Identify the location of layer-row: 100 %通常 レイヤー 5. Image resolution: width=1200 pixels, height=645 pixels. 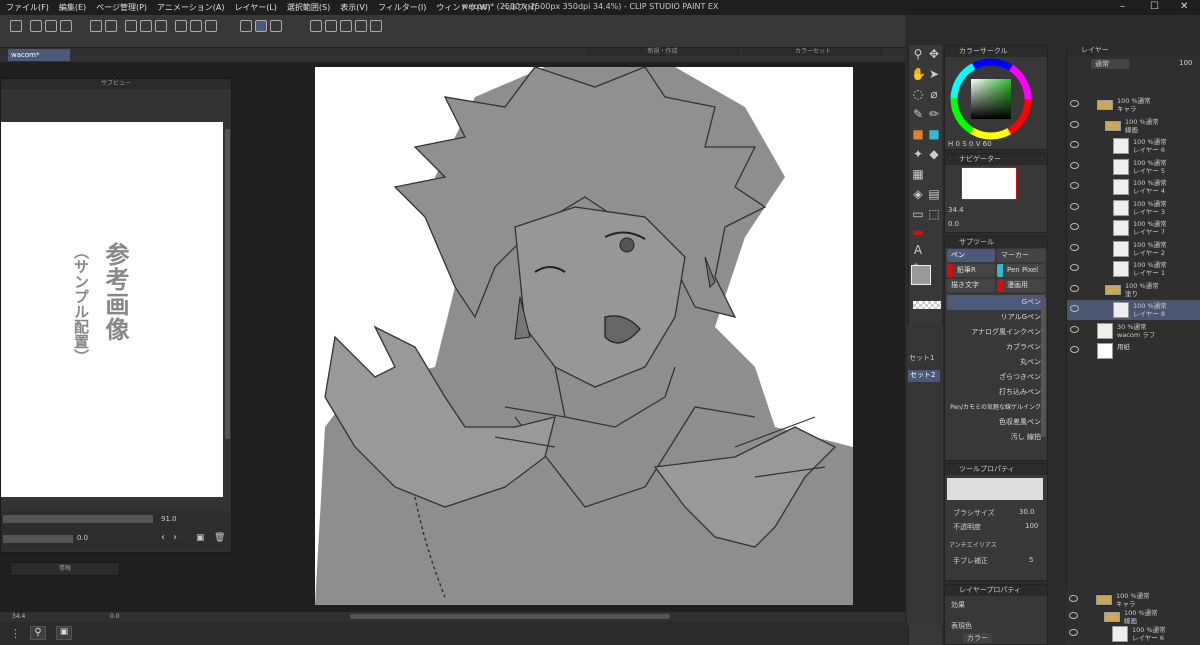
(1133, 167).